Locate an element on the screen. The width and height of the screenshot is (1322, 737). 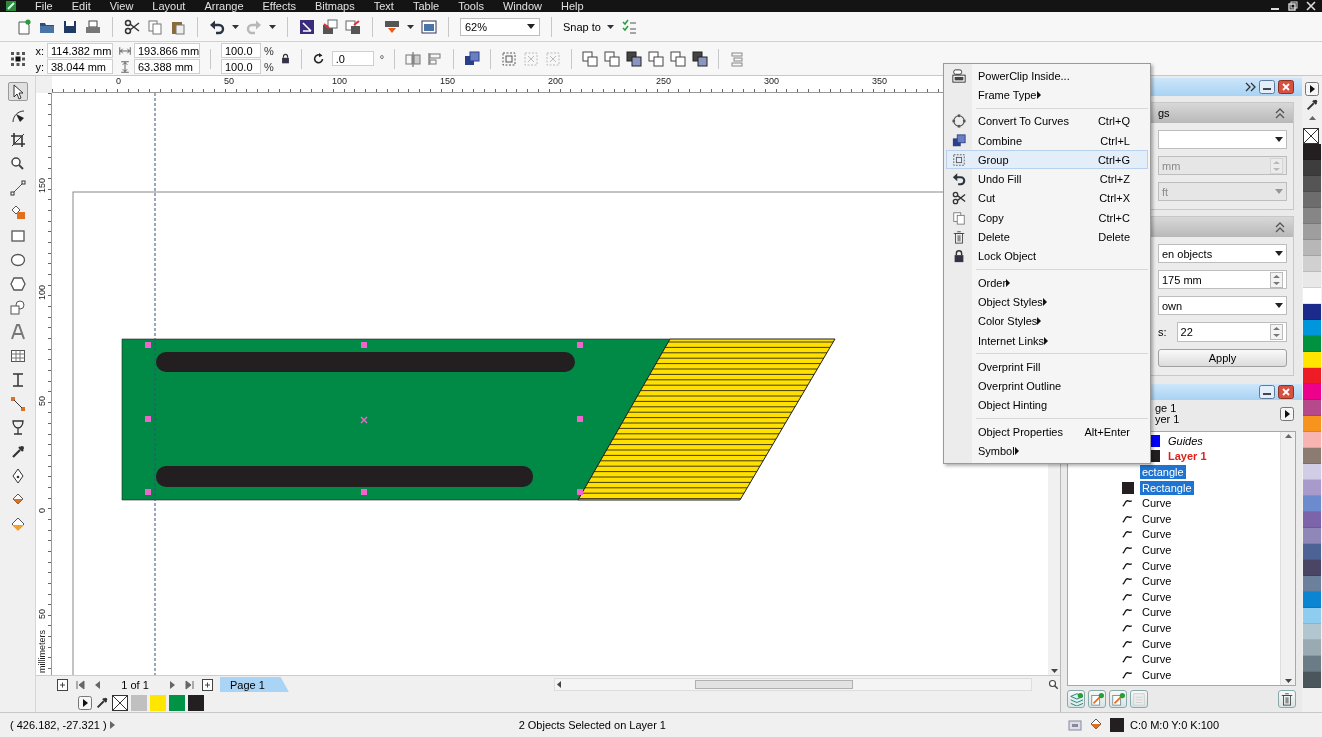
last-page-icon is located at coordinates (189, 684).